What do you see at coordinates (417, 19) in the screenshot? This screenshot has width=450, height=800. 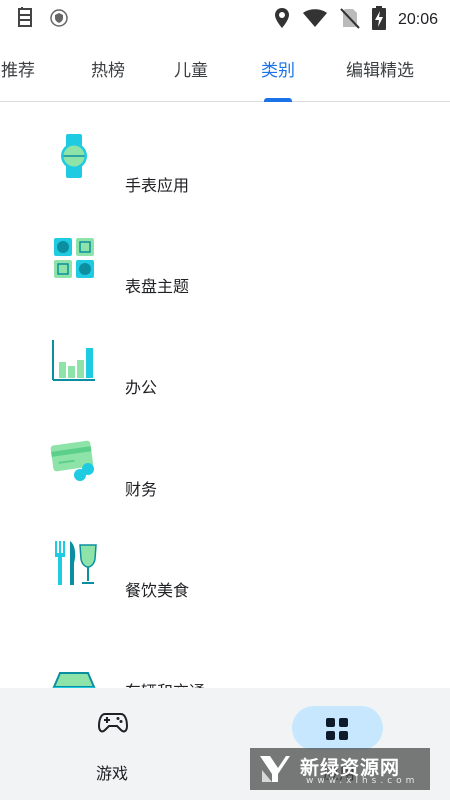 I see `status-time: 20:06` at bounding box center [417, 19].